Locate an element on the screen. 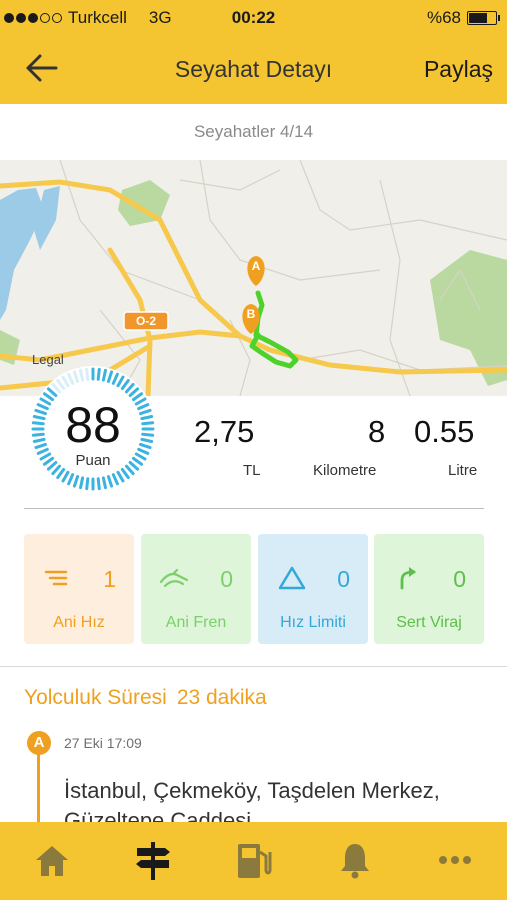  tab-fuel is located at coordinates (254, 860).